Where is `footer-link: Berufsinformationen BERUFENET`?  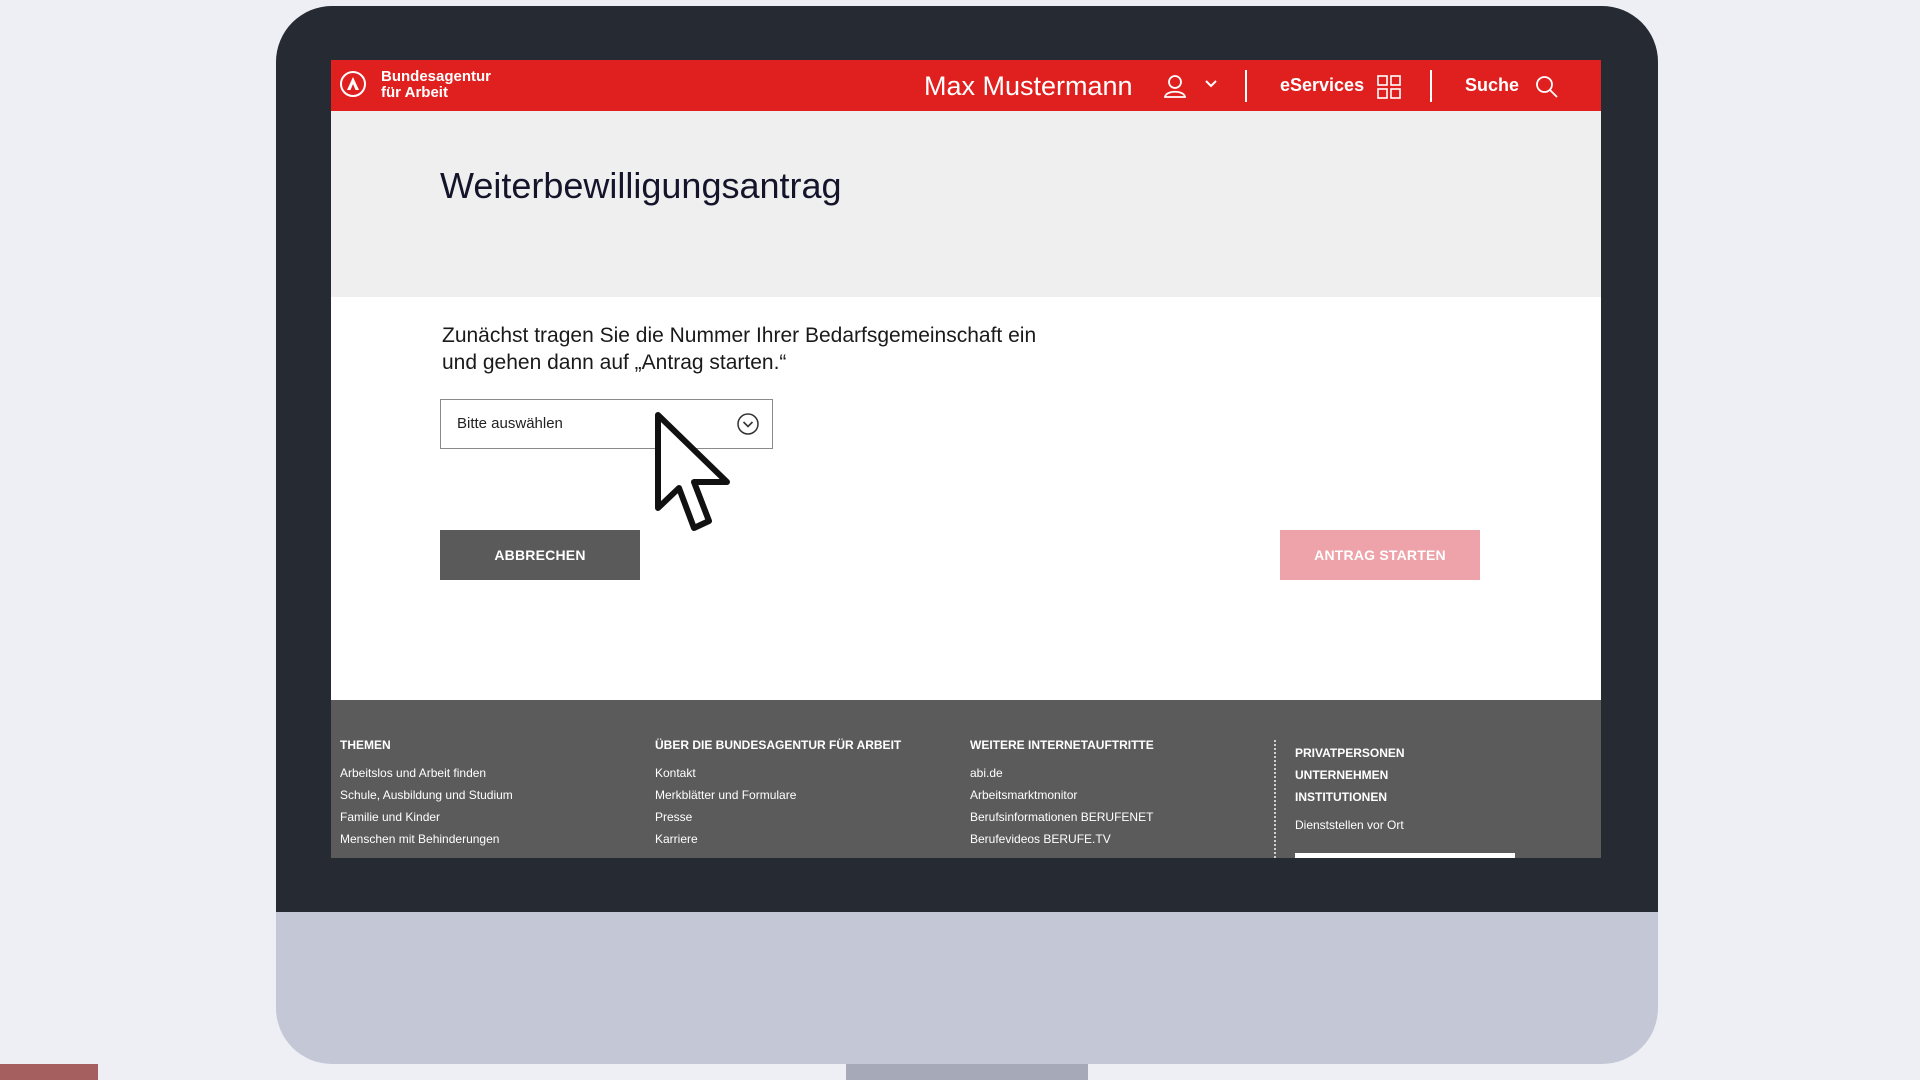 footer-link: Berufsinformationen BERUFENET is located at coordinates (1062, 817).